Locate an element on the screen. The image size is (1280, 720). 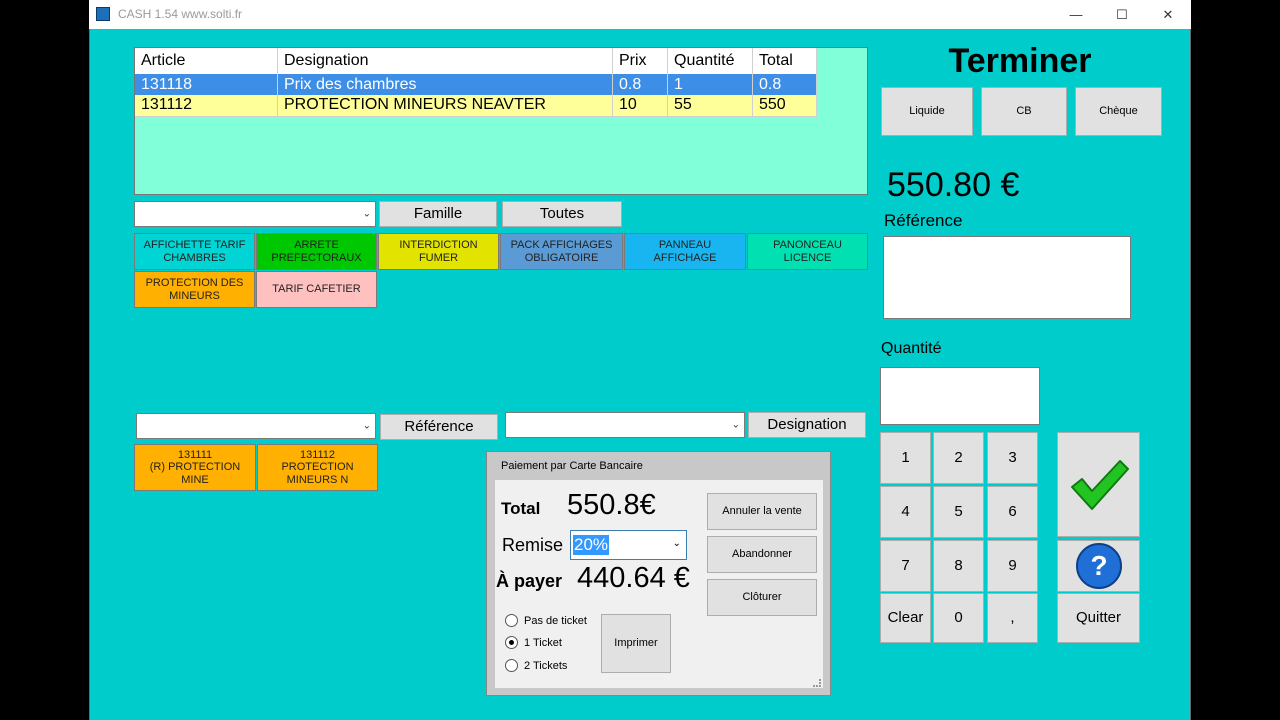
quantite-field is located at coordinates (960, 396).